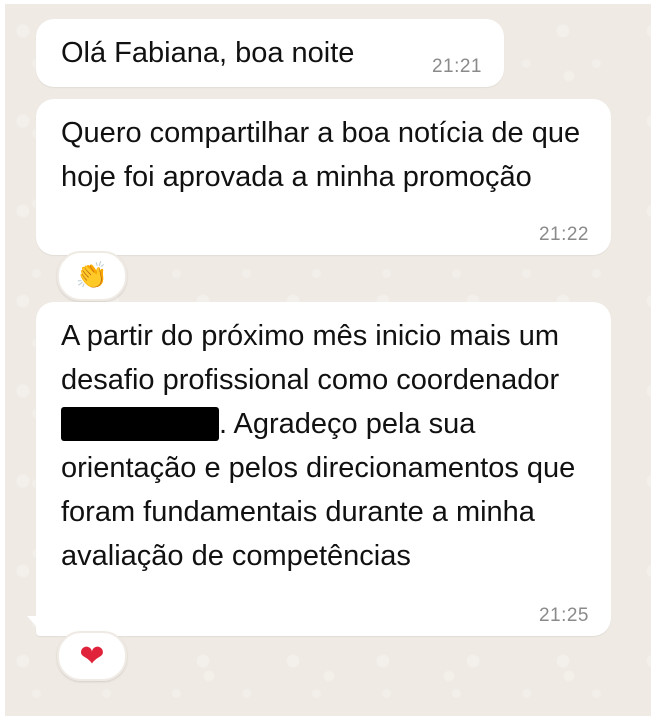 The image size is (658, 720). Describe the element at coordinates (270, 53) in the screenshot. I see `message-bubble: Olá Fabiana, boa noite 21:21` at that location.